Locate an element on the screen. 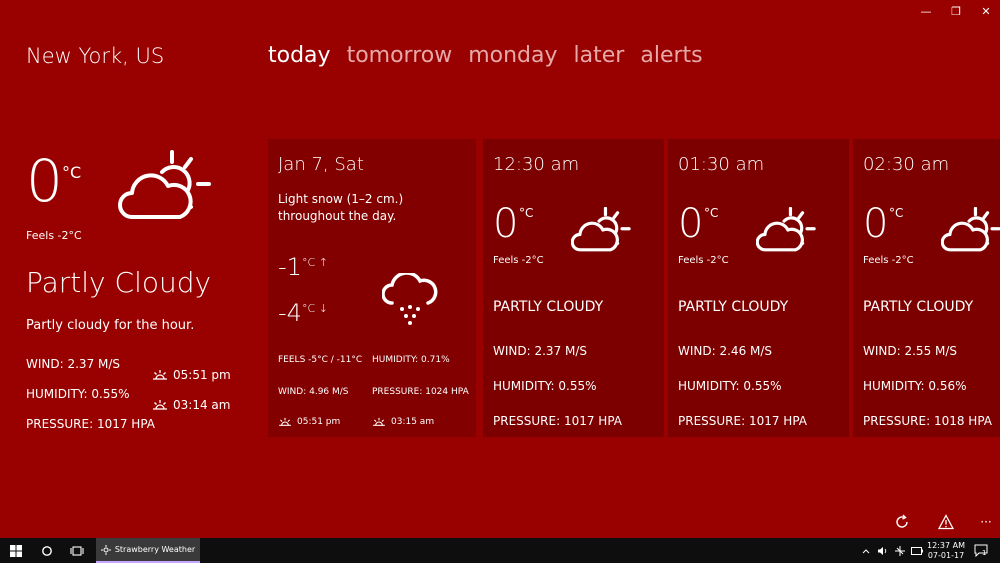  action-center-button: 1 is located at coordinates (981, 550).